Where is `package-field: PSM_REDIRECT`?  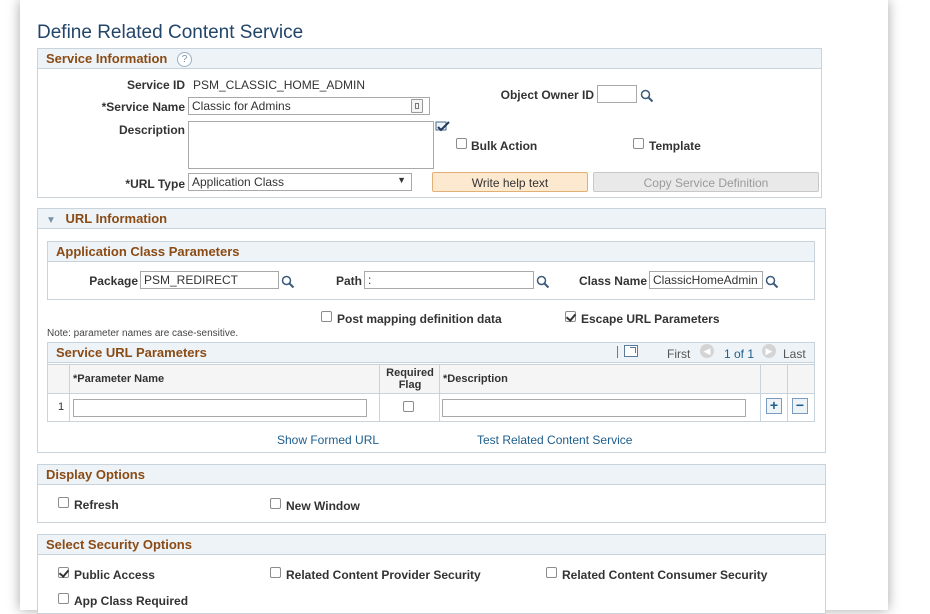
package-field: PSM_REDIRECT is located at coordinates (209, 280).